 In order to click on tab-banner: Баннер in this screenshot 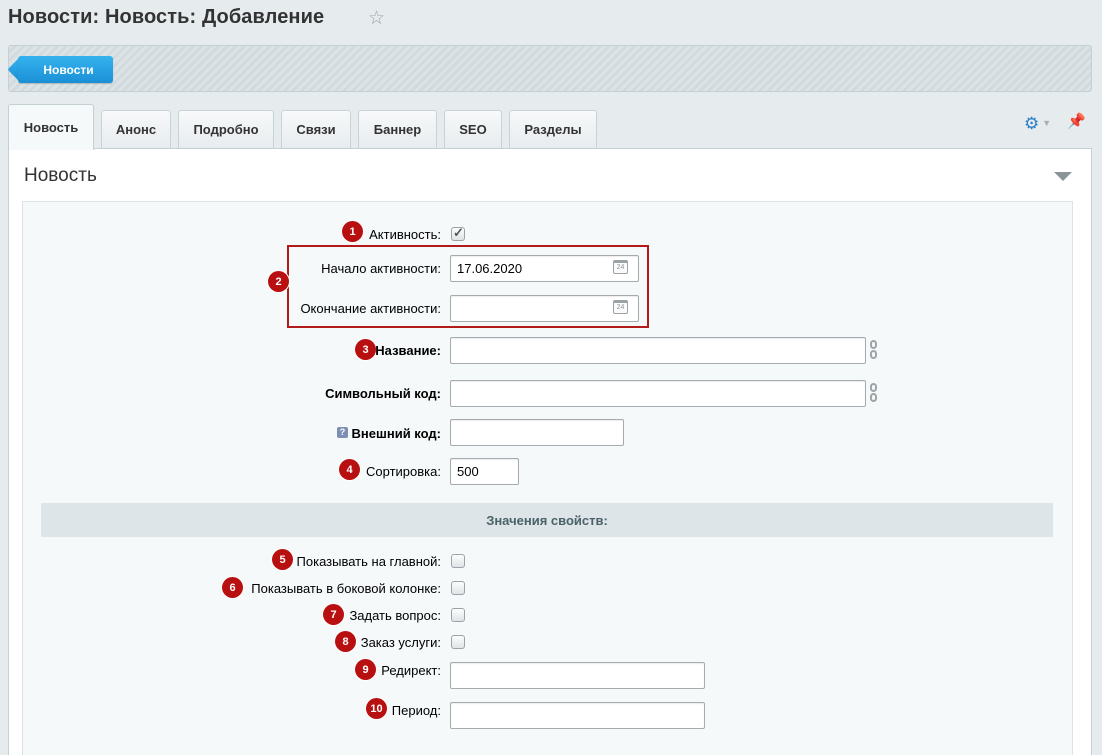, I will do `click(397, 129)`.